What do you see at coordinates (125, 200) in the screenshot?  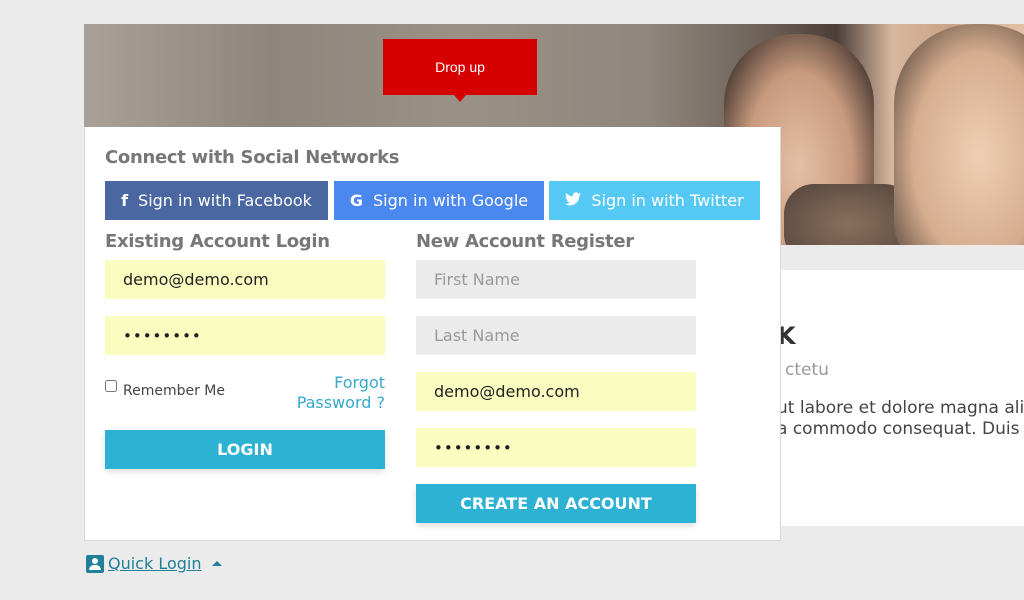 I see `facebook-icon: f` at bounding box center [125, 200].